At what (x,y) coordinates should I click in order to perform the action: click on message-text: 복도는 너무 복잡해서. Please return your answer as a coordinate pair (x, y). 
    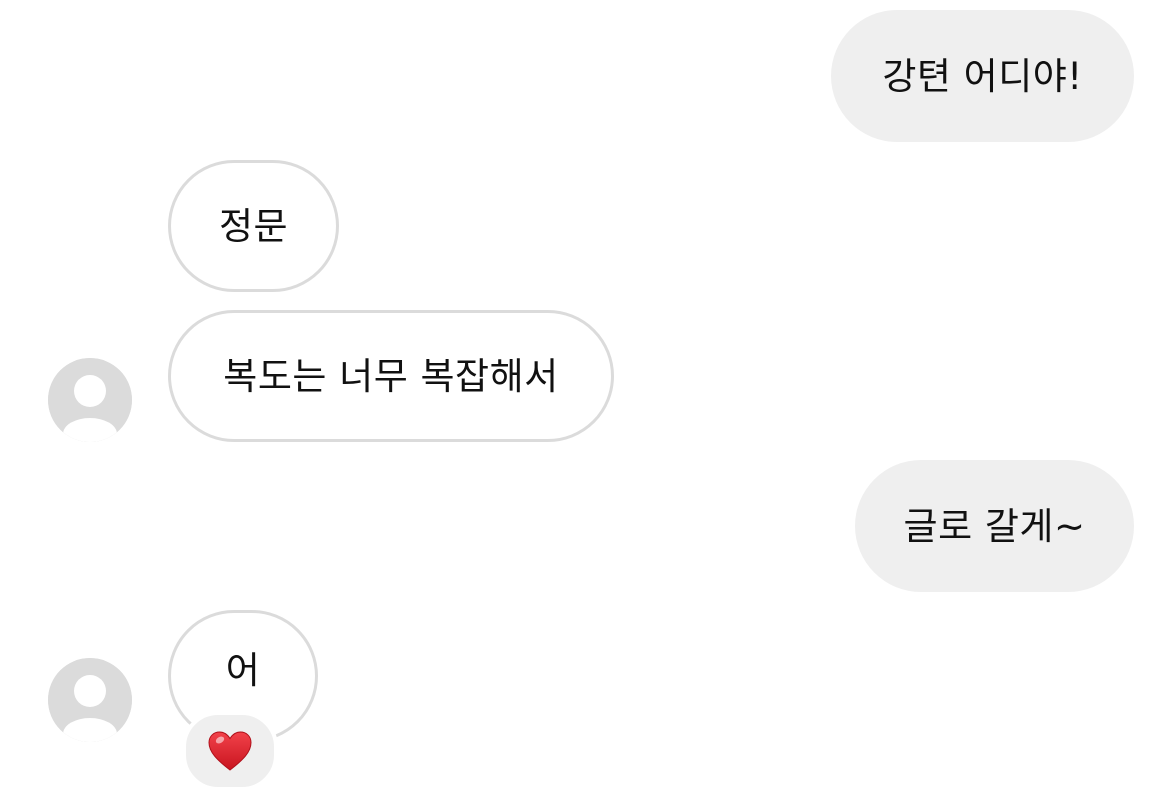
    Looking at the image, I should click on (391, 376).